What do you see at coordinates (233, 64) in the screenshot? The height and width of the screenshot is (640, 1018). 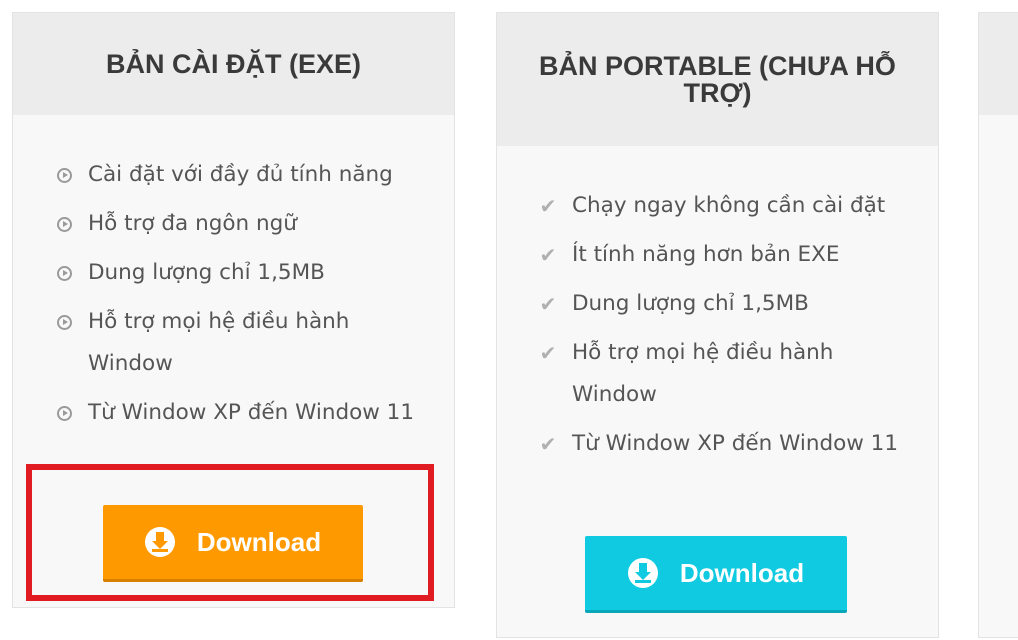 I see `card-title: BẢN CÀI ĐẶT (EXE)` at bounding box center [233, 64].